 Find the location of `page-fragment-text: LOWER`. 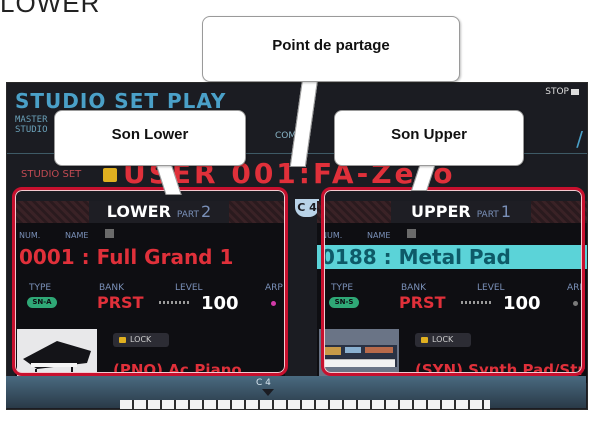

page-fragment-text: LOWER is located at coordinates (50, 9).